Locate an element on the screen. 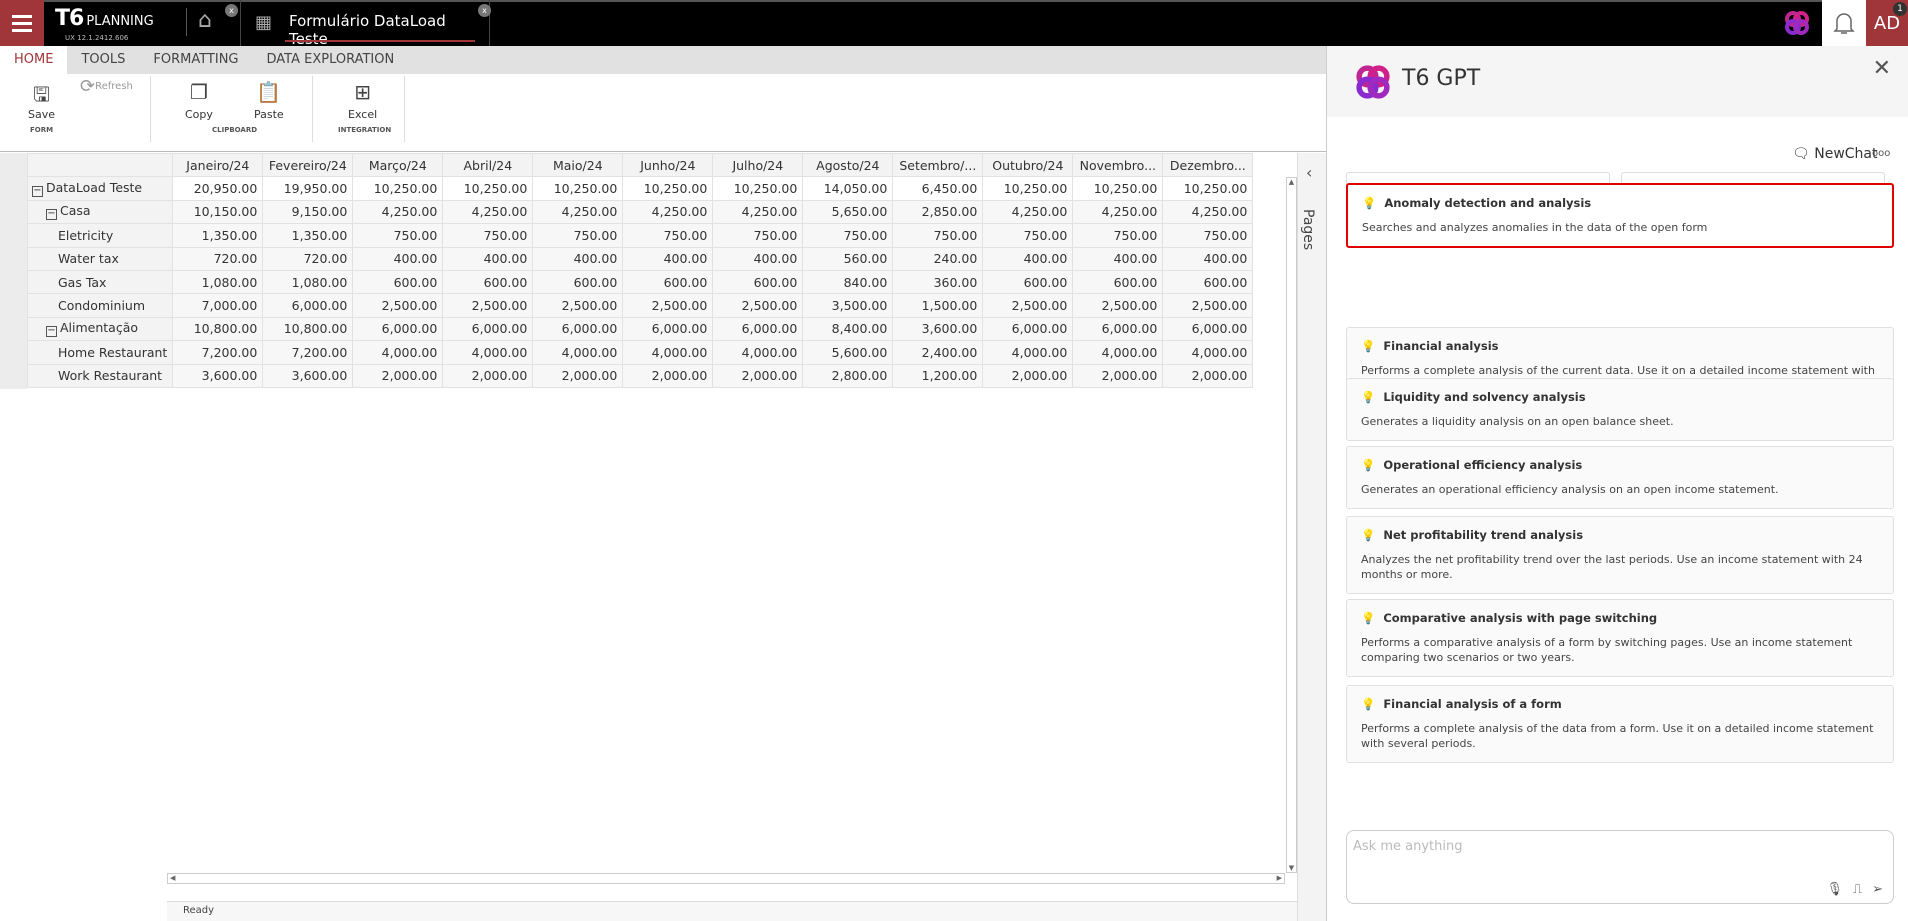  paste-button: 📋 Paste is located at coordinates (269, 100).